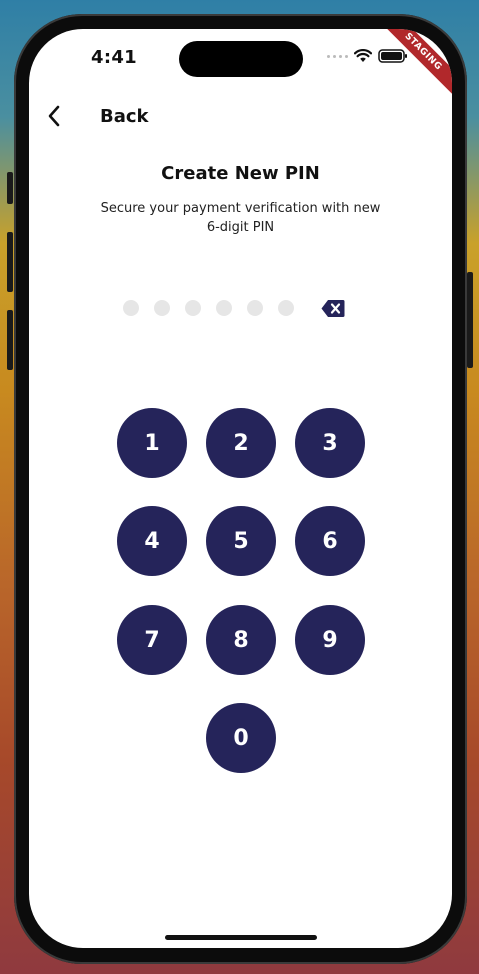 The width and height of the screenshot is (479, 974). I want to click on home-indicator, so click(241, 937).